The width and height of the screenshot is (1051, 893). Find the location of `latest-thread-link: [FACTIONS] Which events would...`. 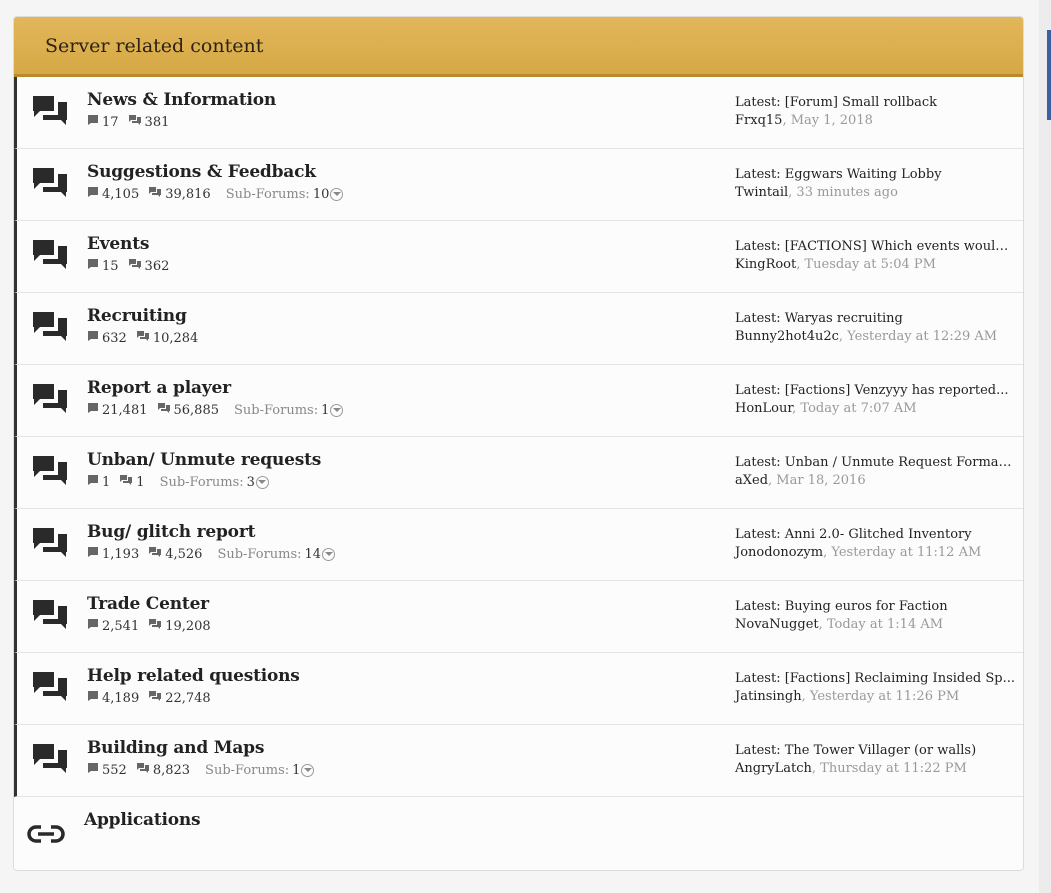

latest-thread-link: [FACTIONS] Which events would... is located at coordinates (900, 246).